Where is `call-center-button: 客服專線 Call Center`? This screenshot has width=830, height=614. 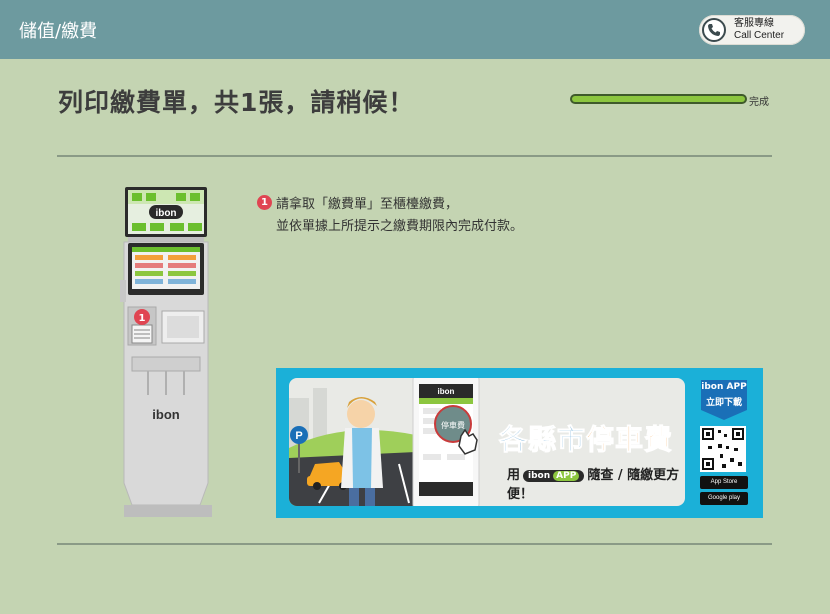
call-center-button: 客服專線 Call Center is located at coordinates (752, 30).